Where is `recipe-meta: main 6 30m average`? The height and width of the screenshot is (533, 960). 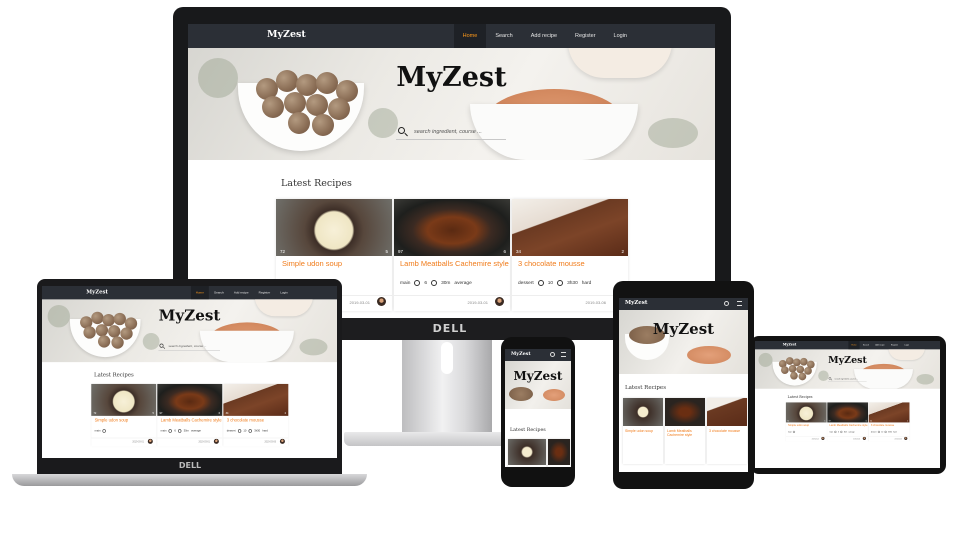 recipe-meta: main 6 30m average is located at coordinates (191, 431).